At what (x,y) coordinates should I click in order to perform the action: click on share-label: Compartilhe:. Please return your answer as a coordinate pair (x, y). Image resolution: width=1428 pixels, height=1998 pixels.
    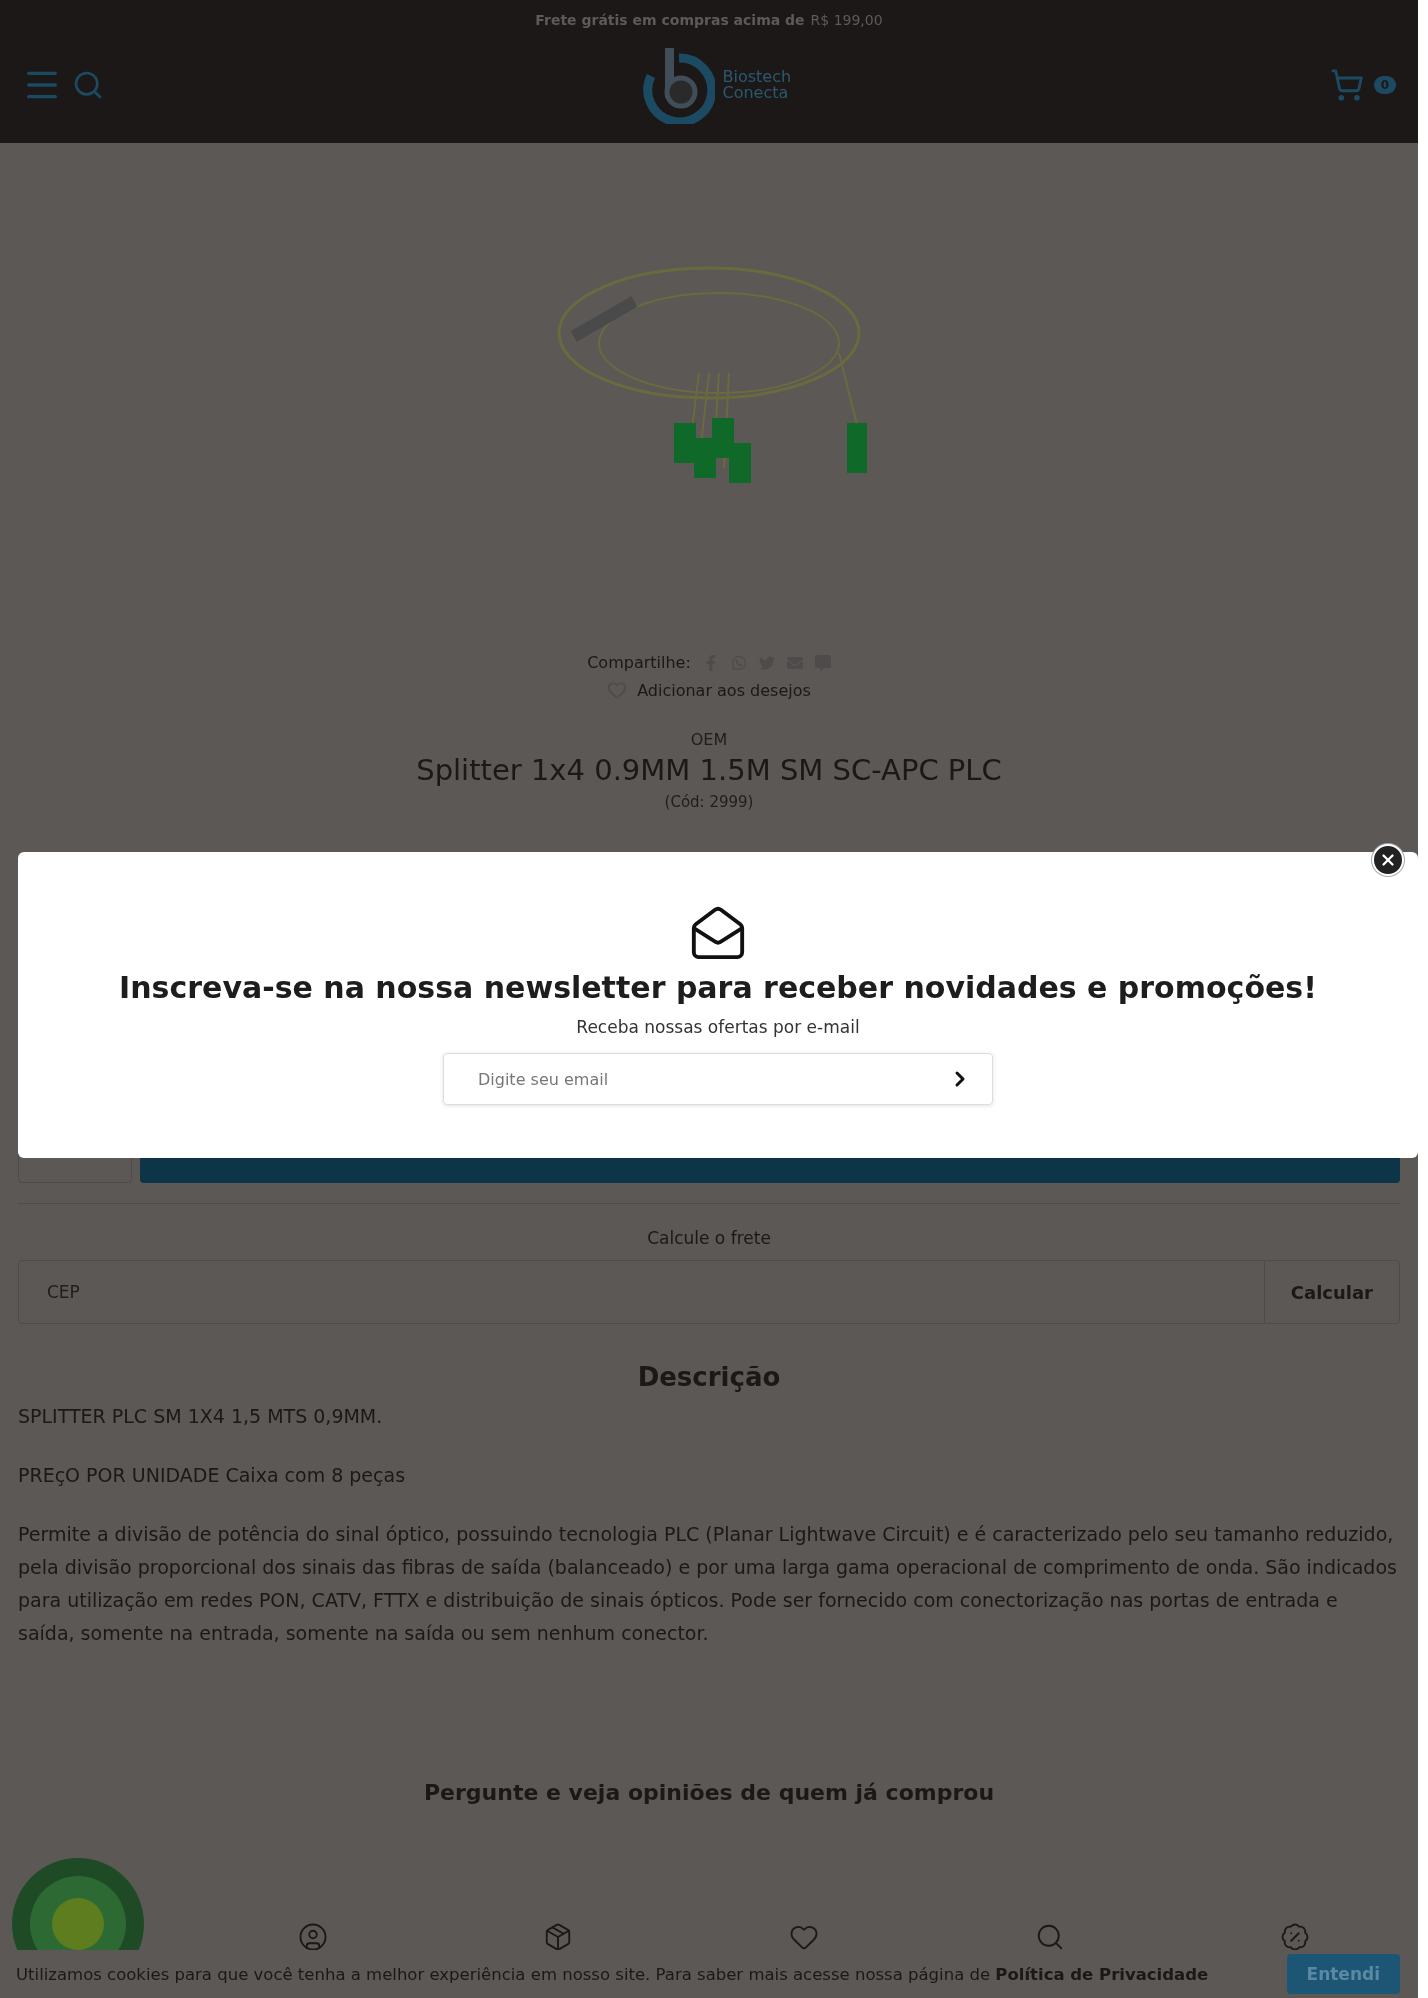
    Looking at the image, I should click on (639, 662).